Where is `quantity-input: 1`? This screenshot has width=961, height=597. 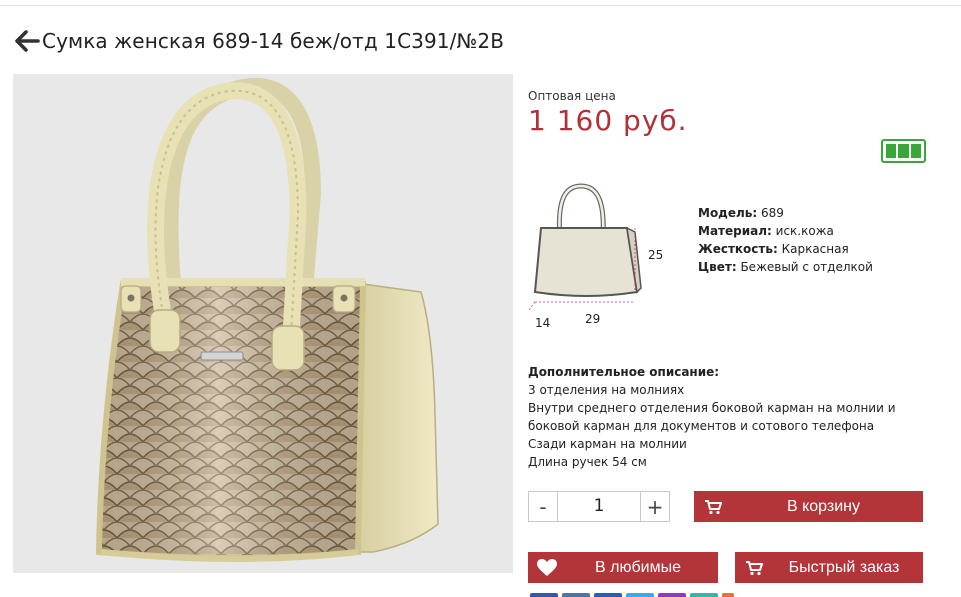
quantity-input: 1 is located at coordinates (599, 506).